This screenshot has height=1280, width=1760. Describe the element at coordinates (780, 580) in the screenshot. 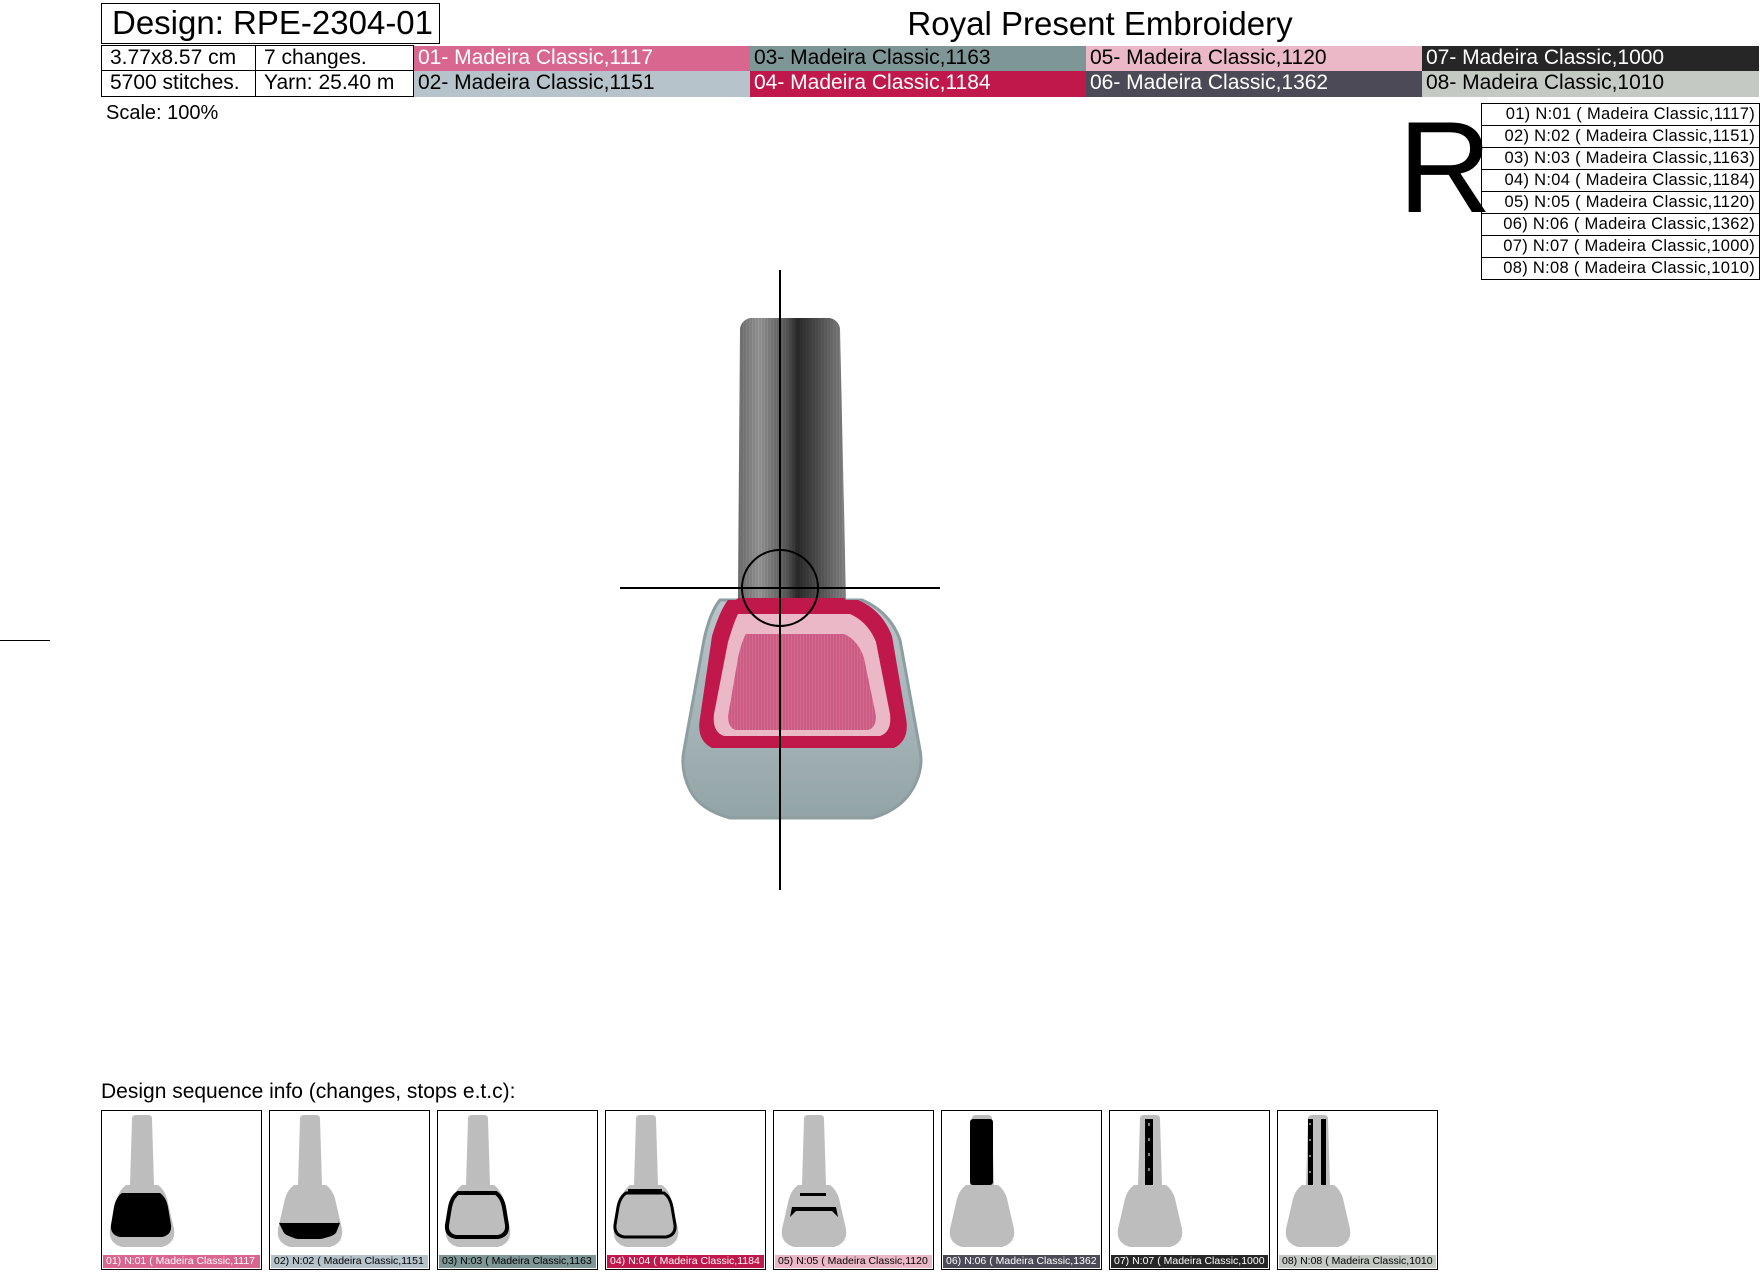

I see `design-preview` at that location.